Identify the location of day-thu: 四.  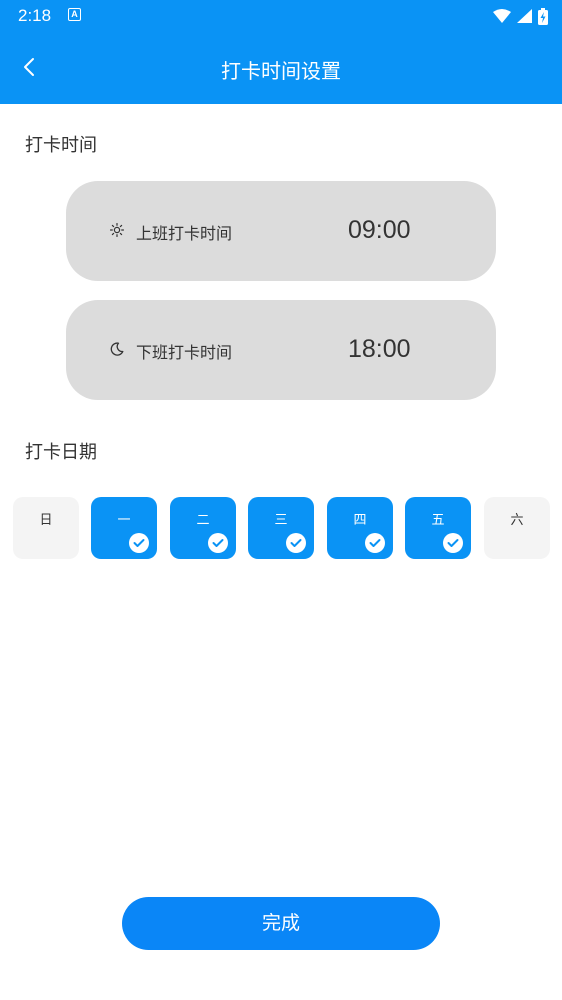
(360, 528).